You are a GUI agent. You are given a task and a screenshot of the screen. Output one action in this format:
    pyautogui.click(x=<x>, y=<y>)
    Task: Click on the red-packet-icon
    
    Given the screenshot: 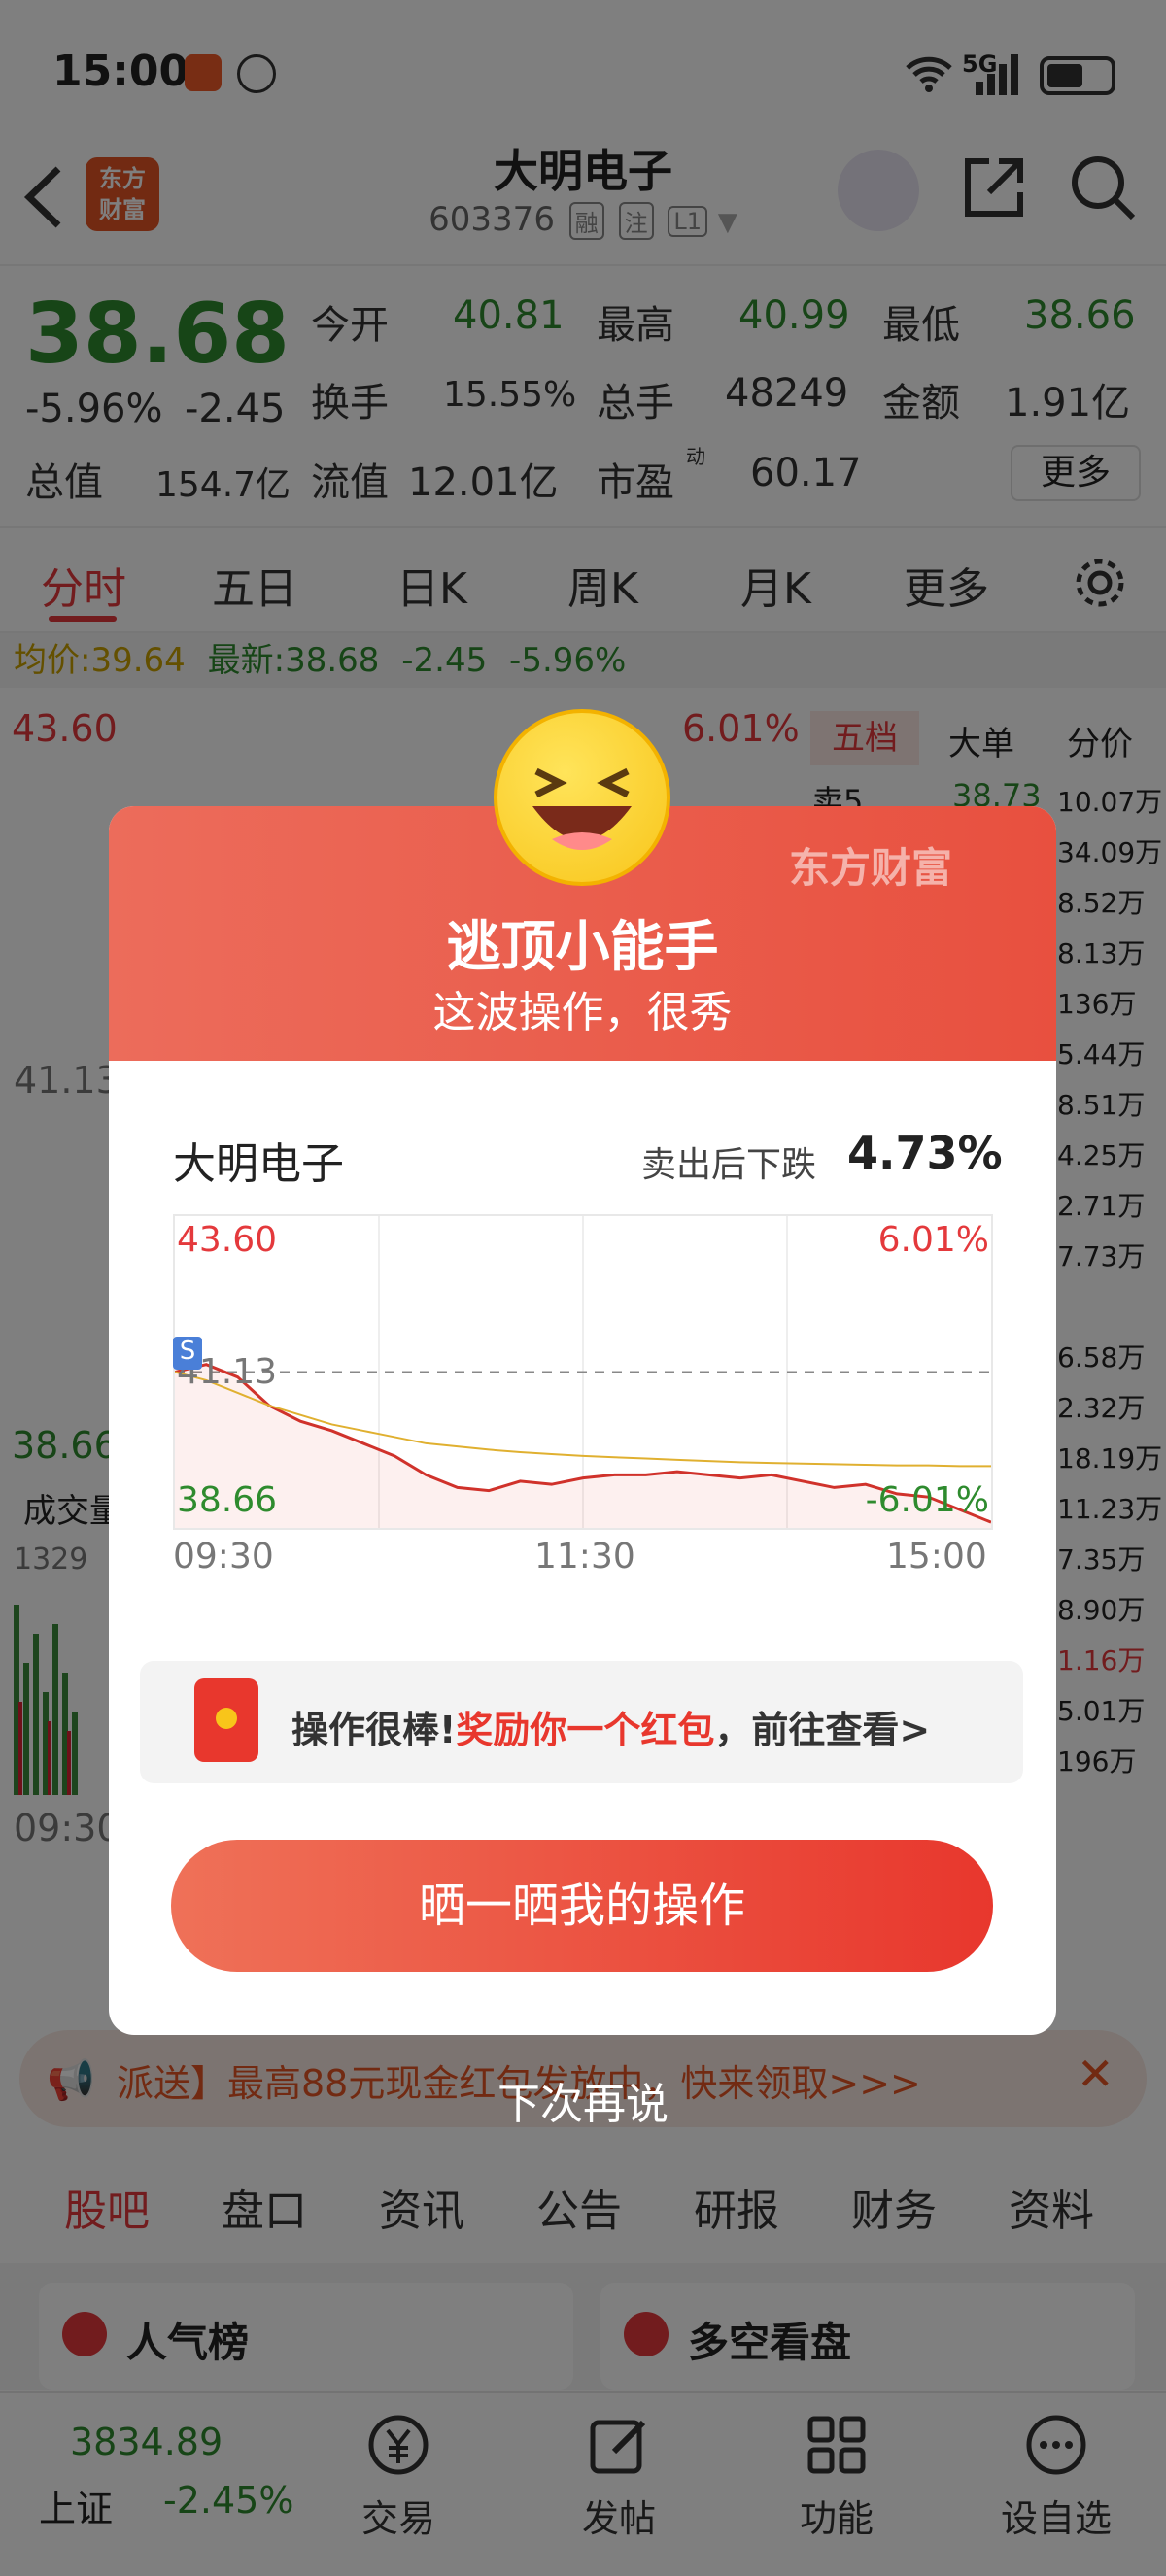 What is the action you would take?
    pyautogui.click(x=226, y=1720)
    